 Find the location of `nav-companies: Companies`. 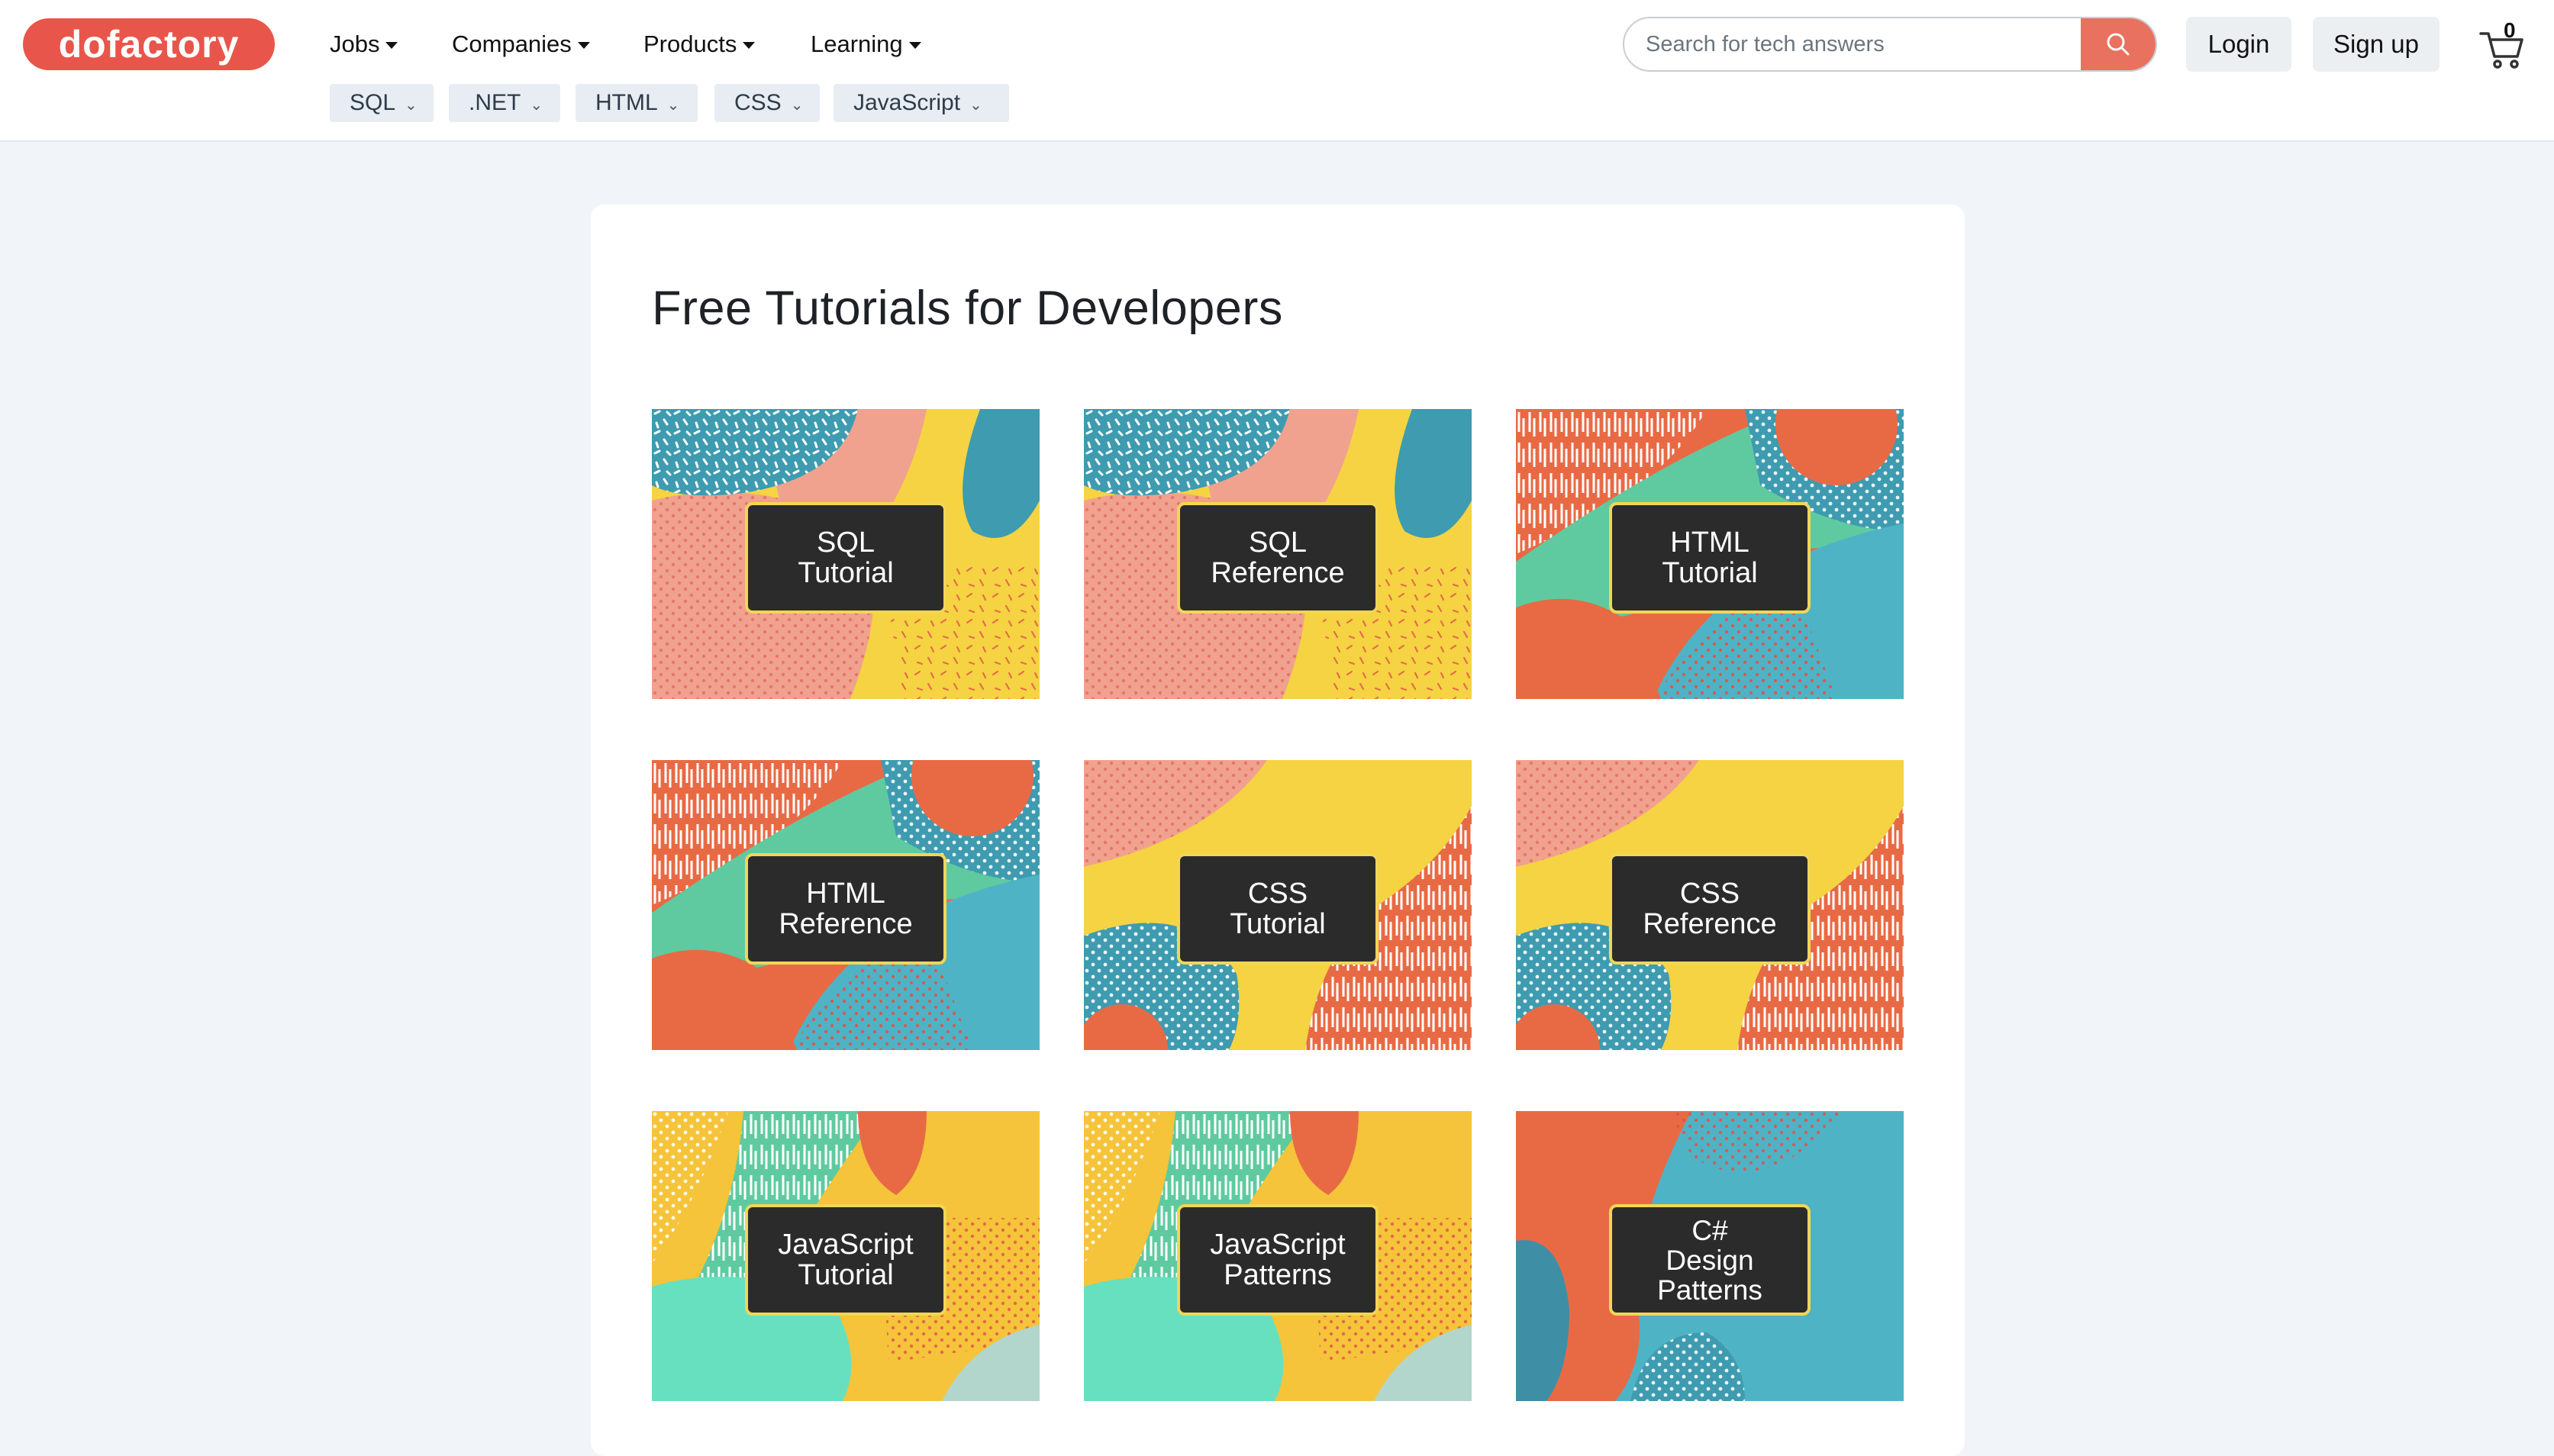

nav-companies: Companies is located at coordinates (521, 44).